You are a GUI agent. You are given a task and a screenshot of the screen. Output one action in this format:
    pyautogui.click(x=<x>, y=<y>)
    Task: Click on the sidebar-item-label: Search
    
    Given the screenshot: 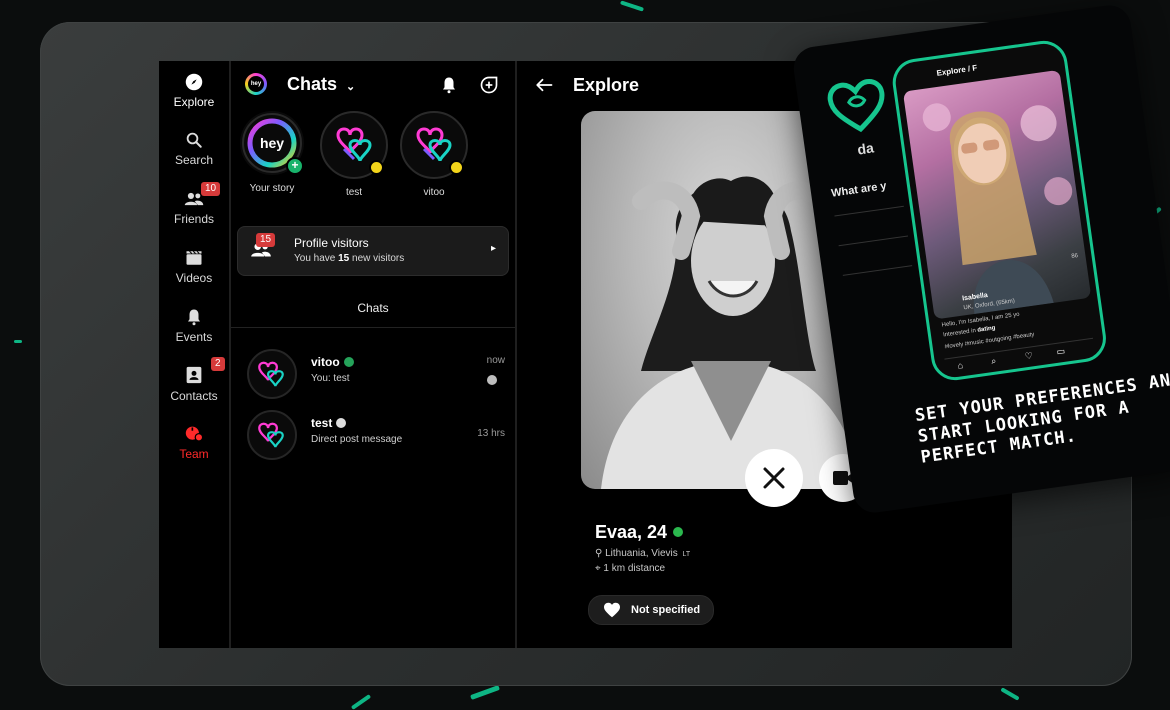 What is the action you would take?
    pyautogui.click(x=194, y=160)
    